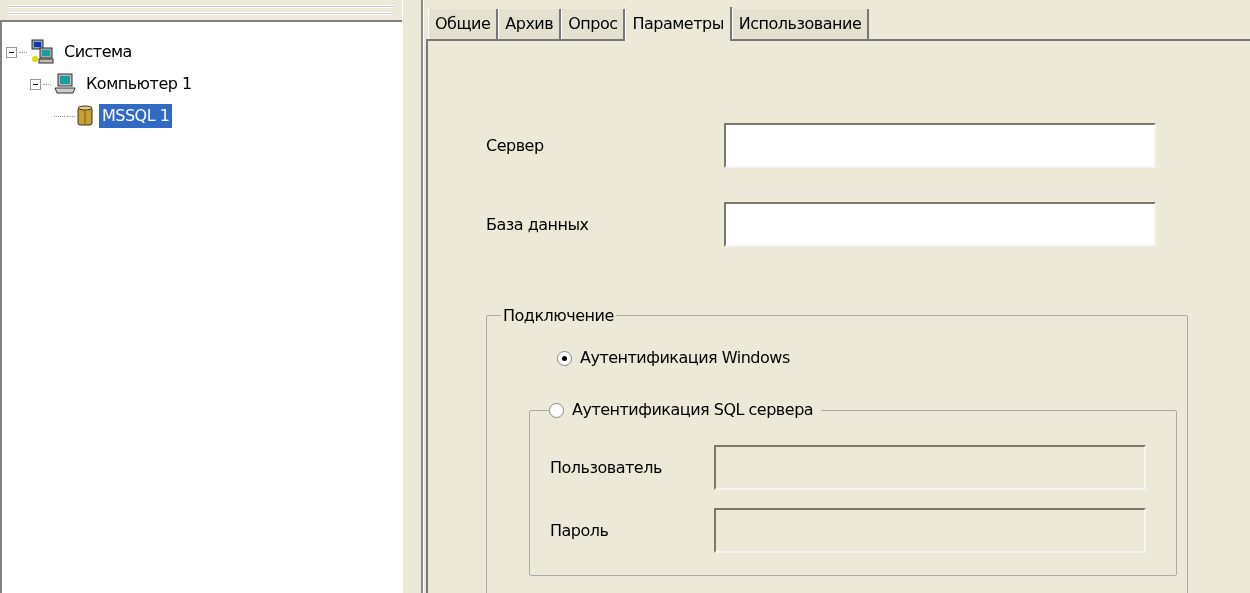 The image size is (1250, 593). I want to click on tree-item: MSSQL 1, so click(136, 116).